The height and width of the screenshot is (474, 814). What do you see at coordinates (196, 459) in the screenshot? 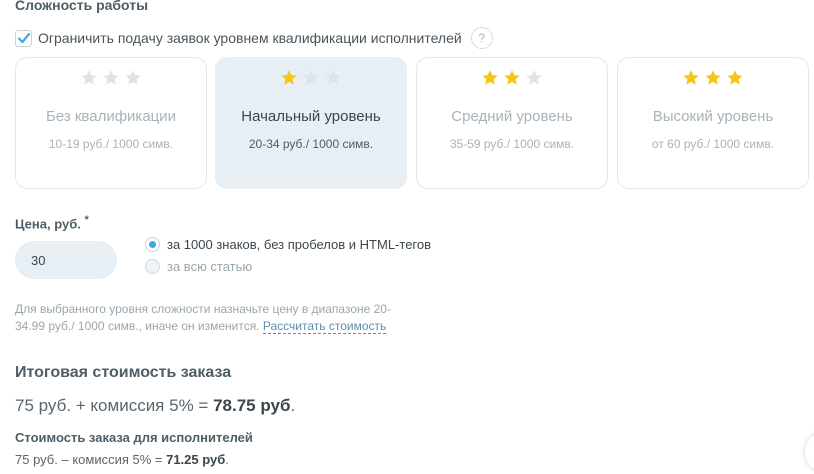
I see `executor-amount: 71.25 руб` at bounding box center [196, 459].